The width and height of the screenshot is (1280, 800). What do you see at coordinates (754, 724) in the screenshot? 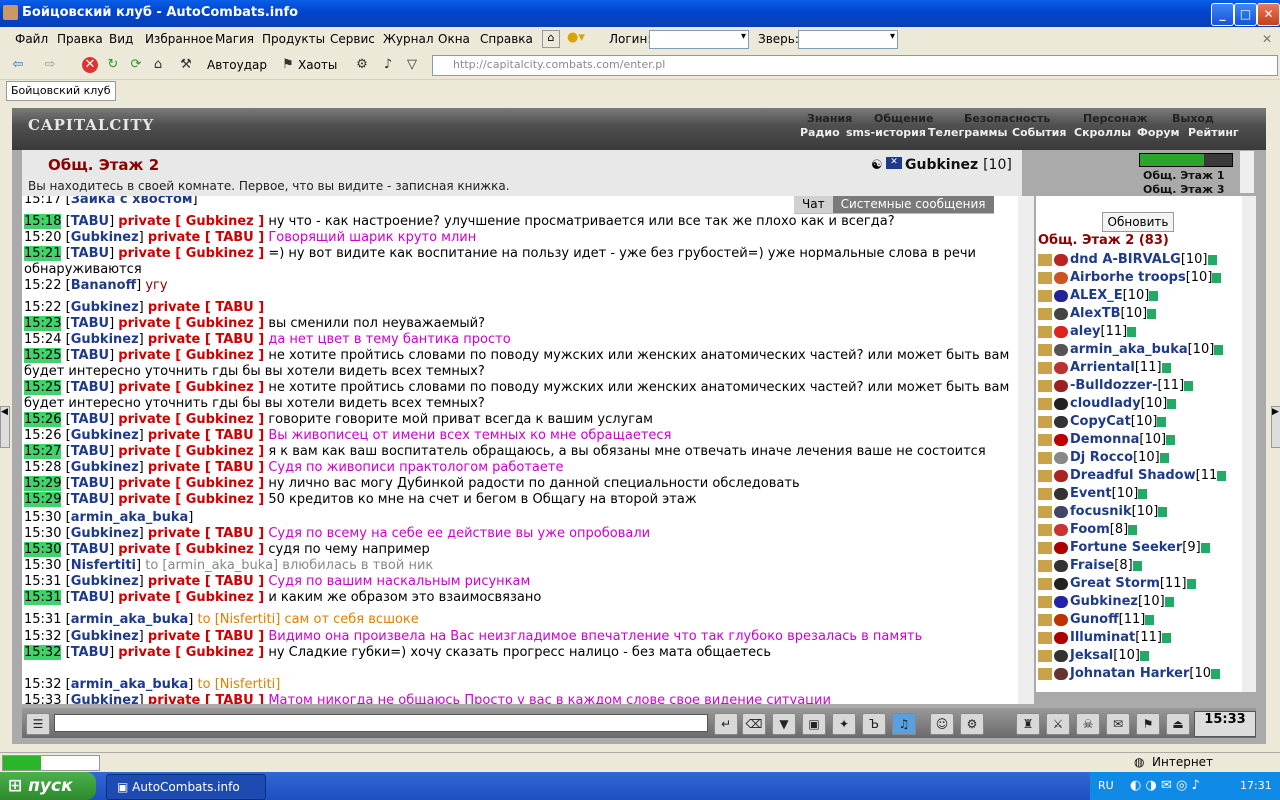
I see `eraser-icon: ⌫` at bounding box center [754, 724].